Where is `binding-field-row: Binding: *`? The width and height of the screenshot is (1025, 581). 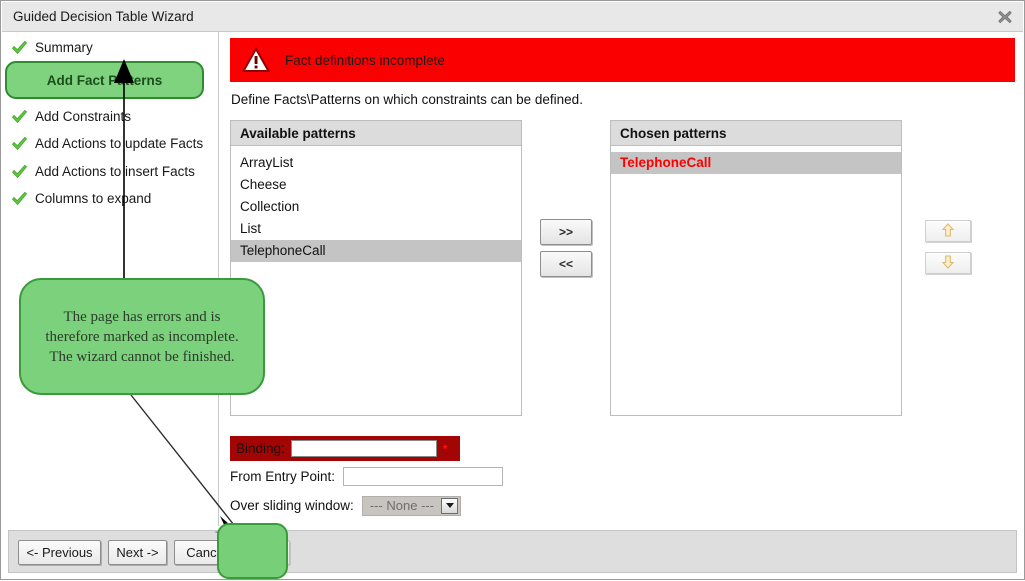
binding-field-row: Binding: * is located at coordinates (345, 448).